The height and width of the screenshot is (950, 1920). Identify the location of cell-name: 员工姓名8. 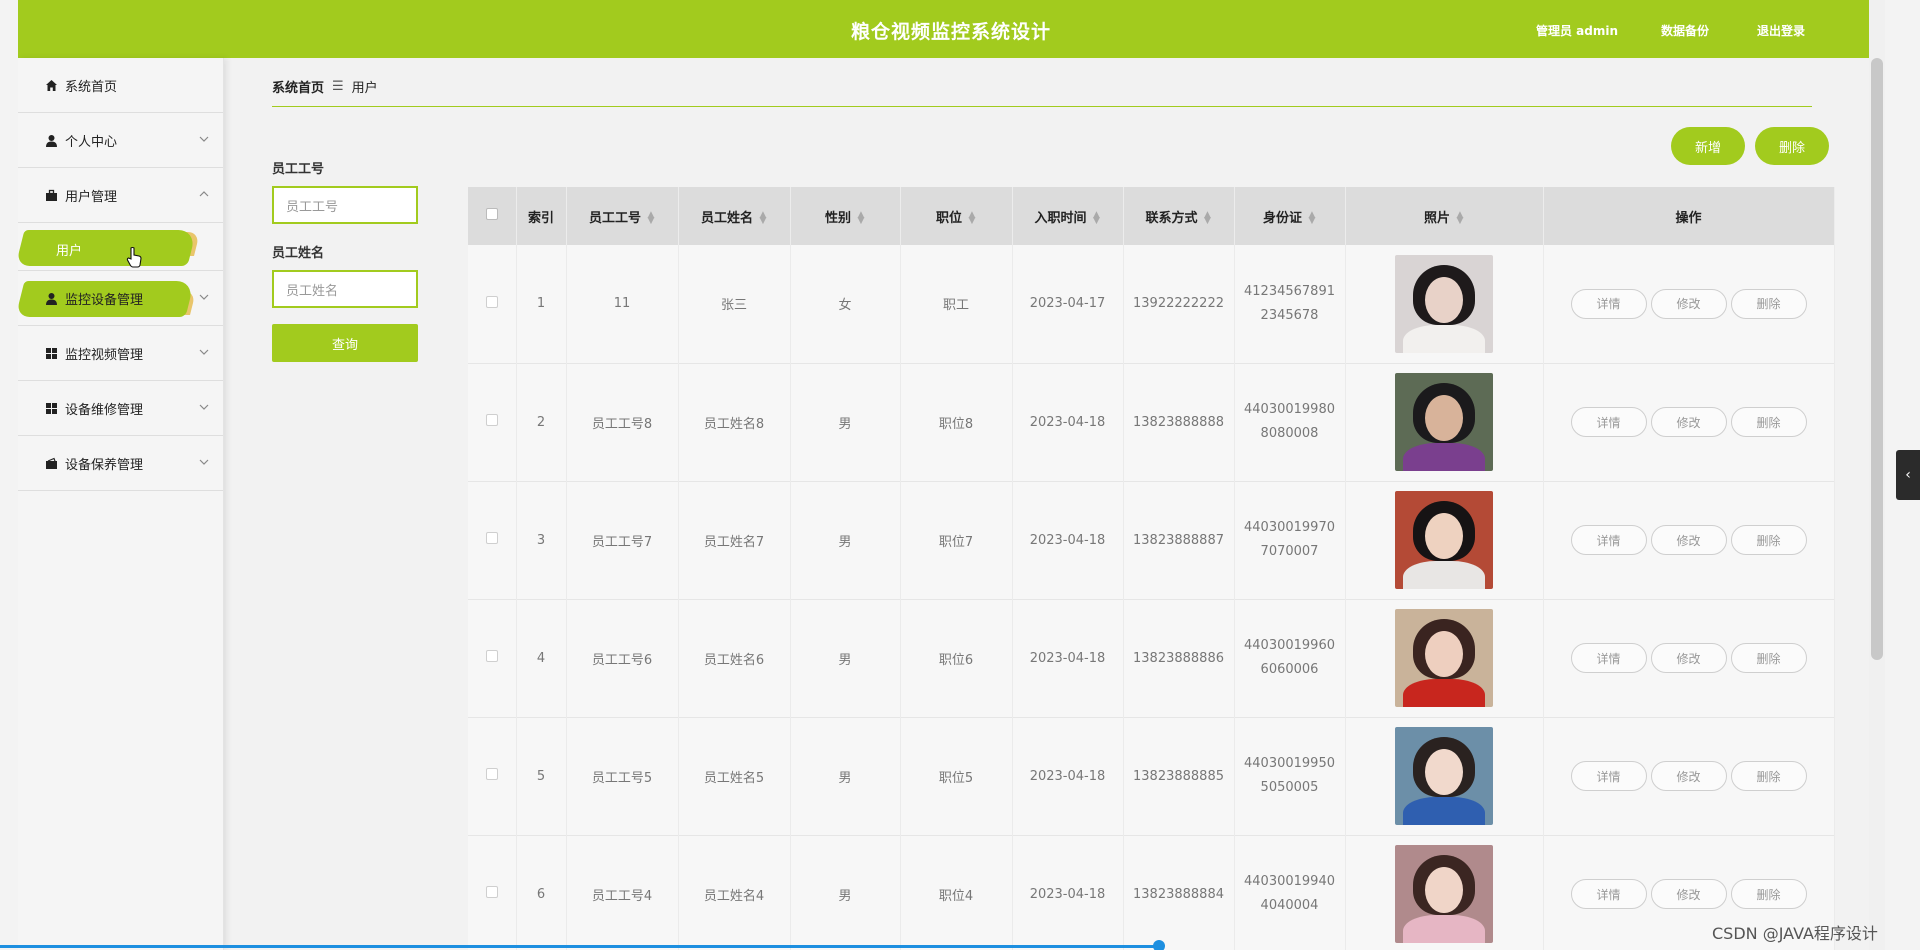
(734, 422).